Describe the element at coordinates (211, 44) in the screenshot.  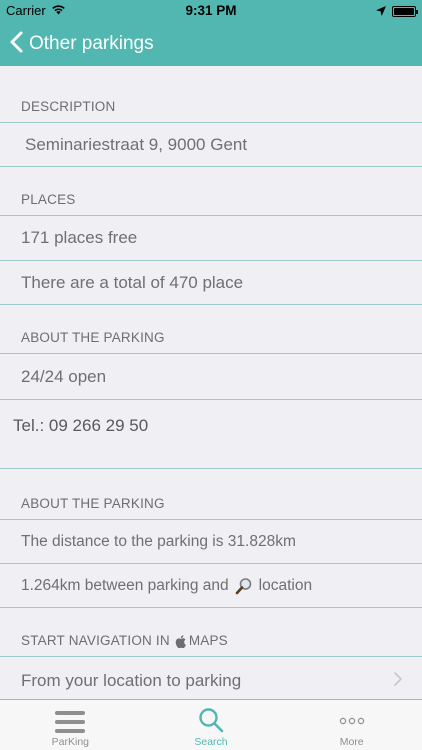
I see `navigation-bar: Other parkings` at that location.